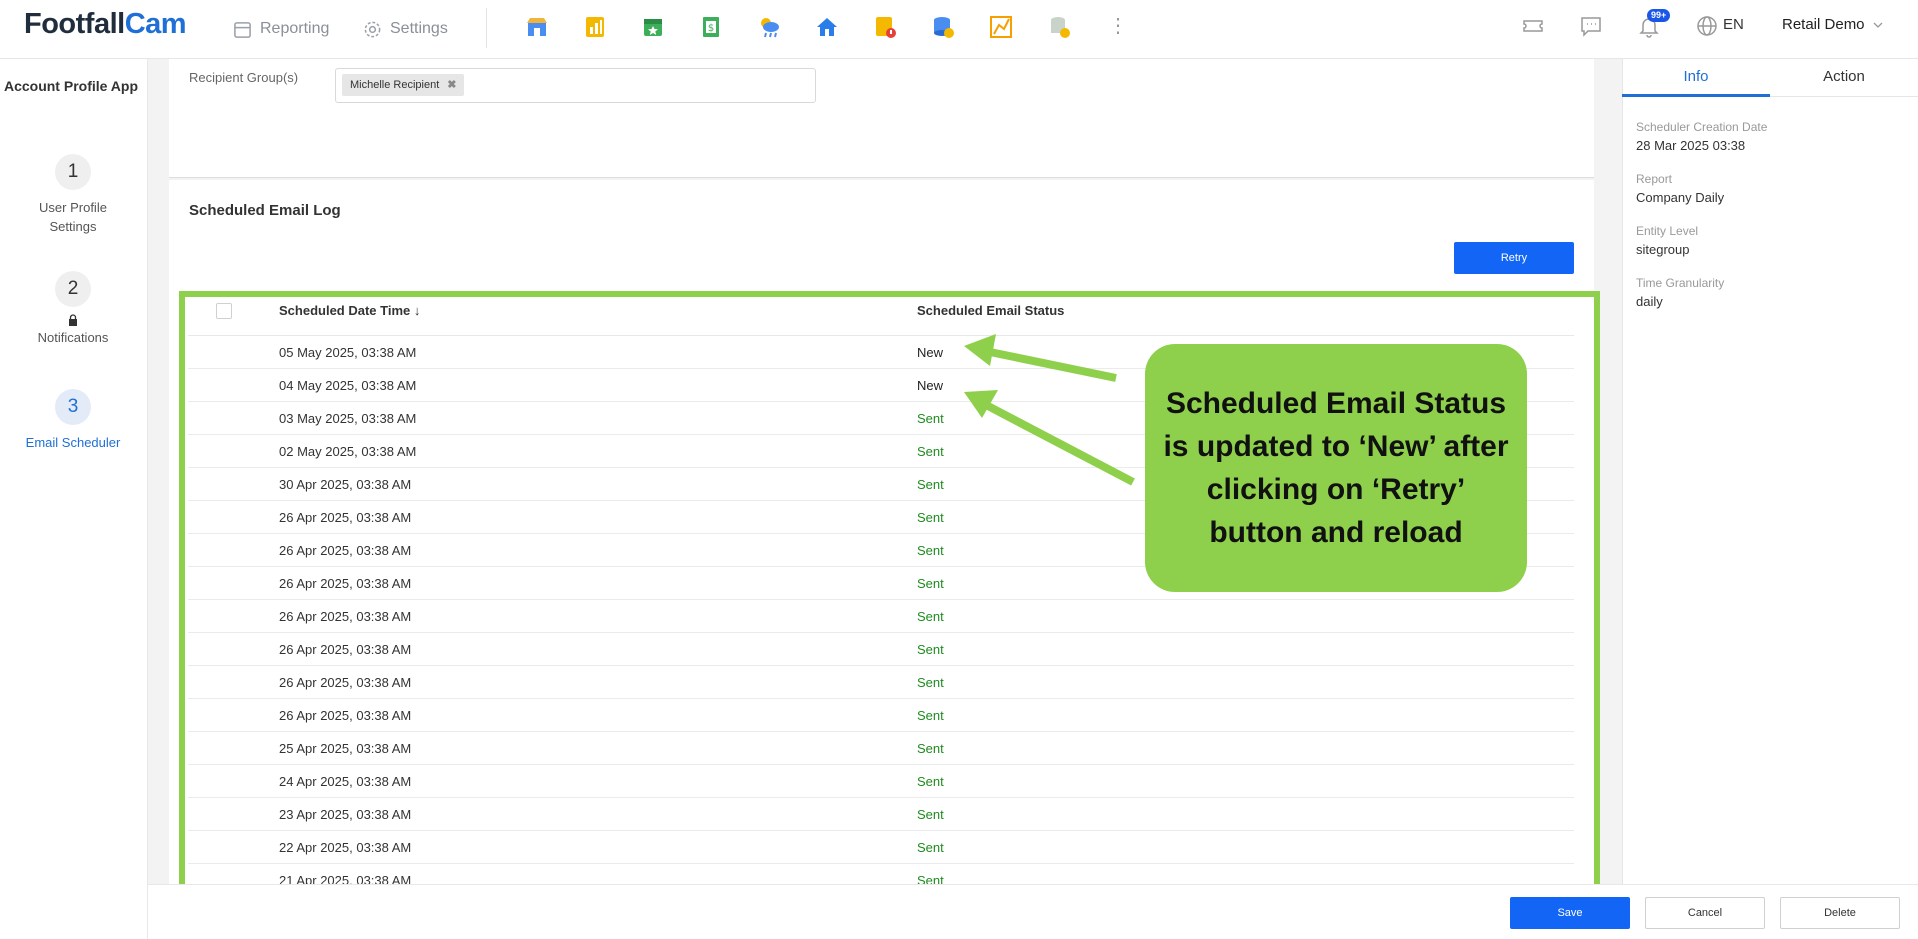 The image size is (1918, 939). Describe the element at coordinates (345, 814) in the screenshot. I see `scheduled-datetime-cell: 23 Apr 2025, 03:38 AM` at that location.